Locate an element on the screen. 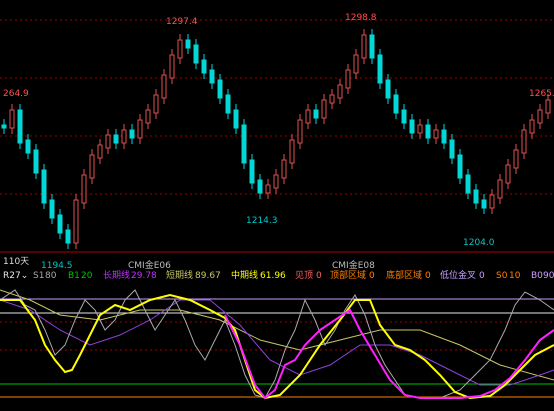  period-label: 110天 is located at coordinates (16, 262).